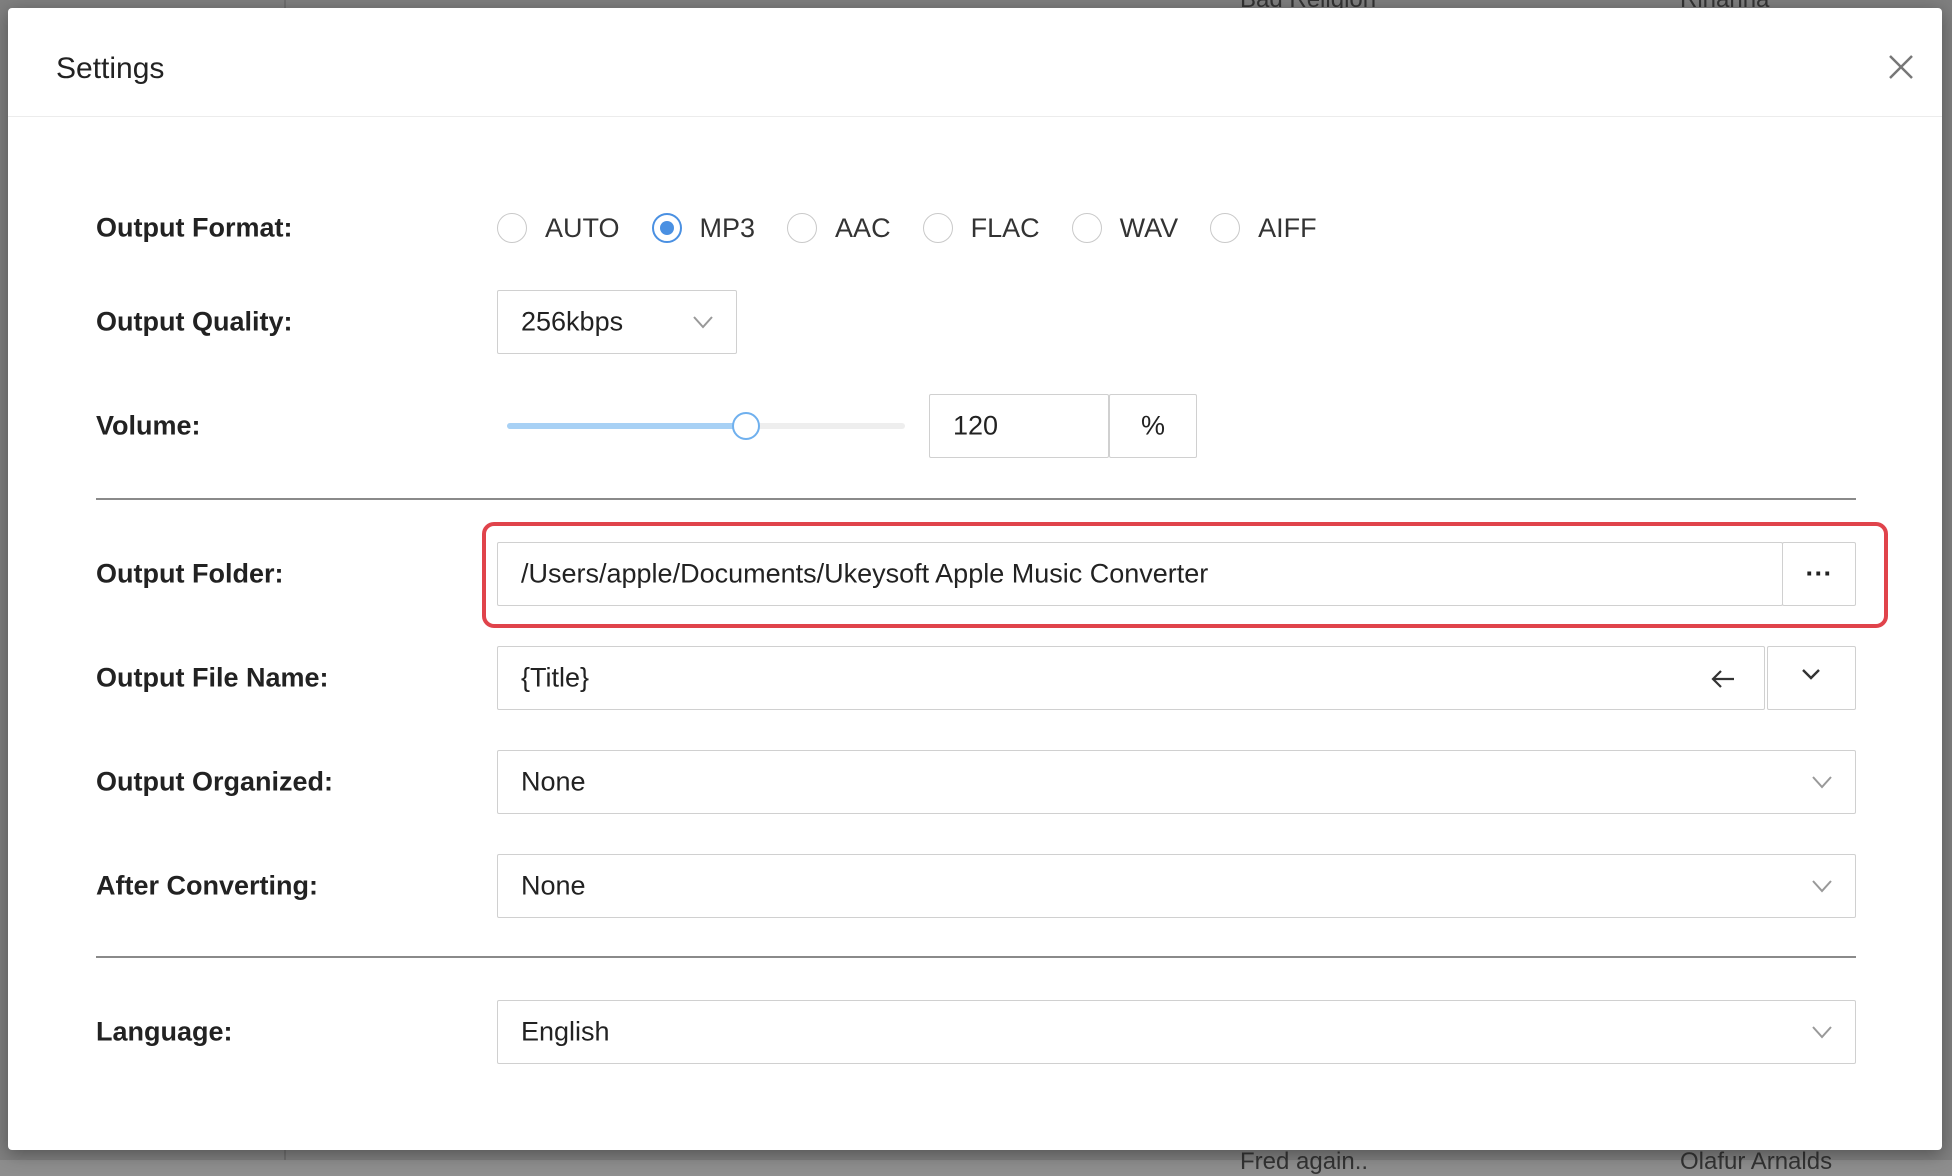 The width and height of the screenshot is (1952, 1176). Describe the element at coordinates (148, 425) in the screenshot. I see `volume-label: Volume:` at that location.